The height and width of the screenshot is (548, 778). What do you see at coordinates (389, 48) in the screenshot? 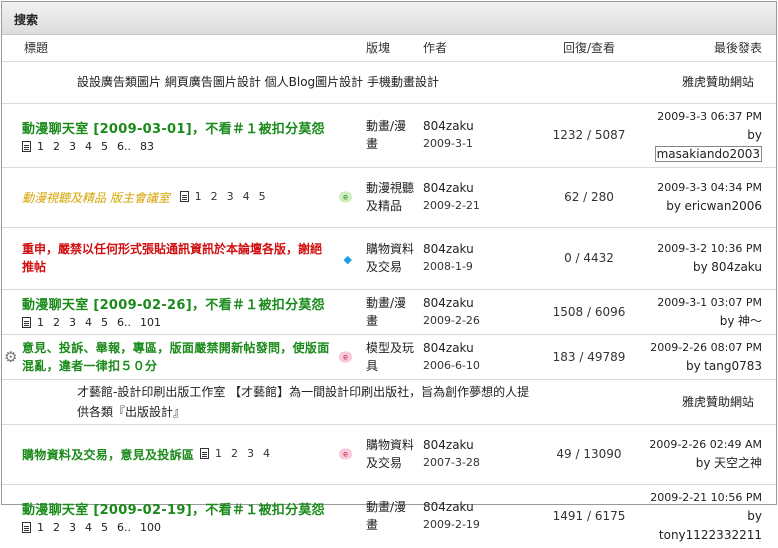
I see `column-header-row: 標題 版塊 作者 回復/查看 最後發表` at bounding box center [389, 48].